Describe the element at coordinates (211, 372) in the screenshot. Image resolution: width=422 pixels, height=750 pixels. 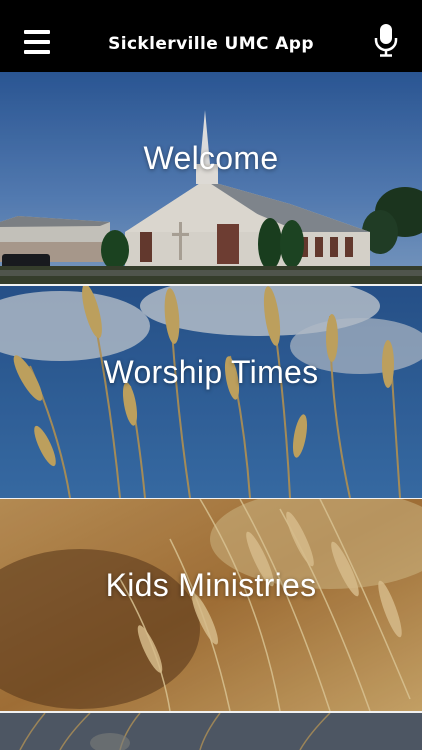
I see `tile-label-worship-times: Worship Times` at that location.